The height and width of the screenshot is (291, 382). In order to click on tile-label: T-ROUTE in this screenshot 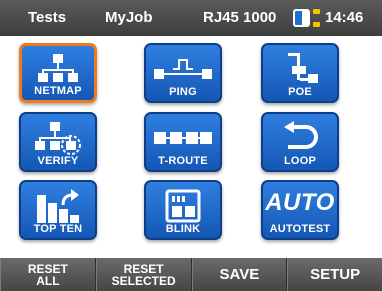, I will do `click(183, 161)`.